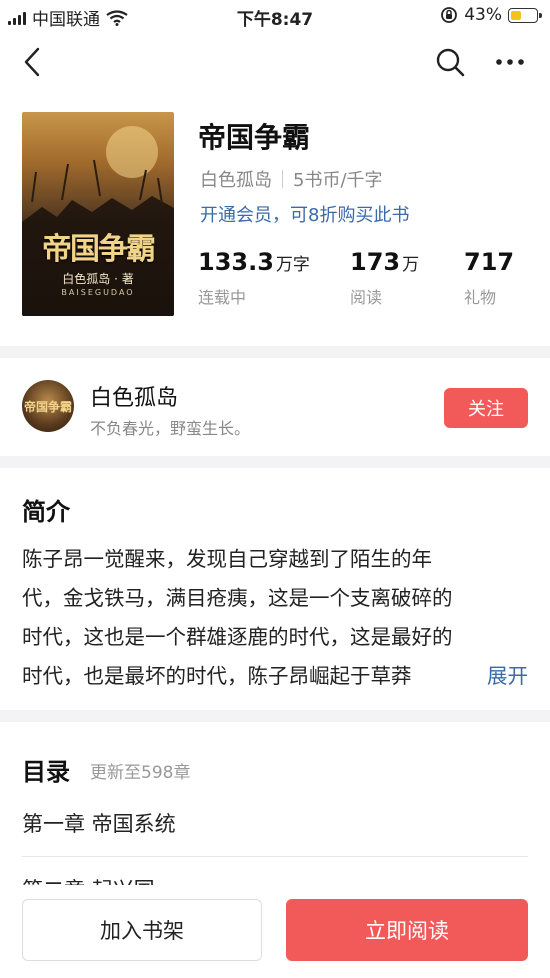  What do you see at coordinates (282, 179) in the screenshot?
I see `meta-divider` at bounding box center [282, 179].